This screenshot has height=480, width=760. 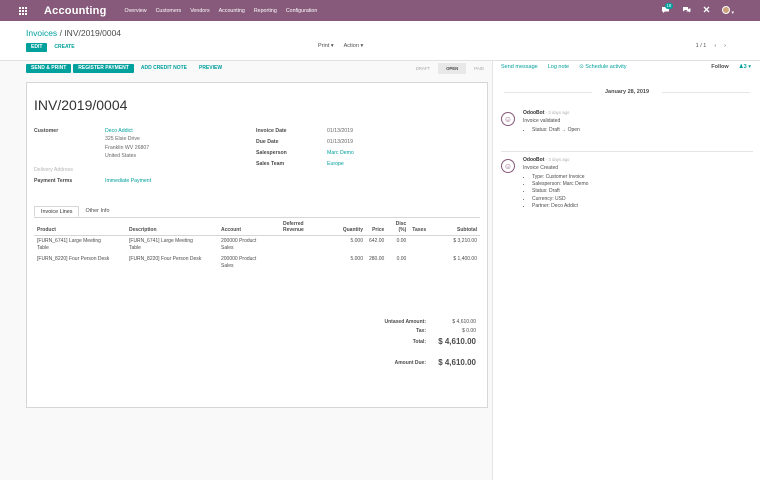 What do you see at coordinates (686, 10) in the screenshot?
I see `activity-icon` at bounding box center [686, 10].